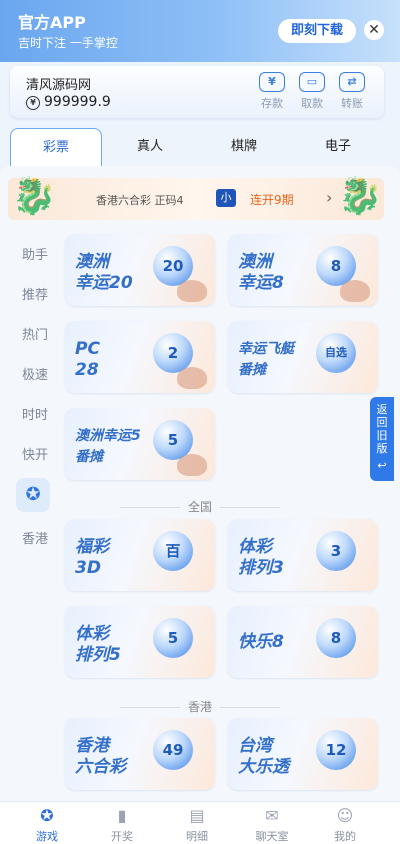  I want to click on game-card-au-lucky5-fantan: 澳洲幸运5 番摊 5, so click(140, 444).